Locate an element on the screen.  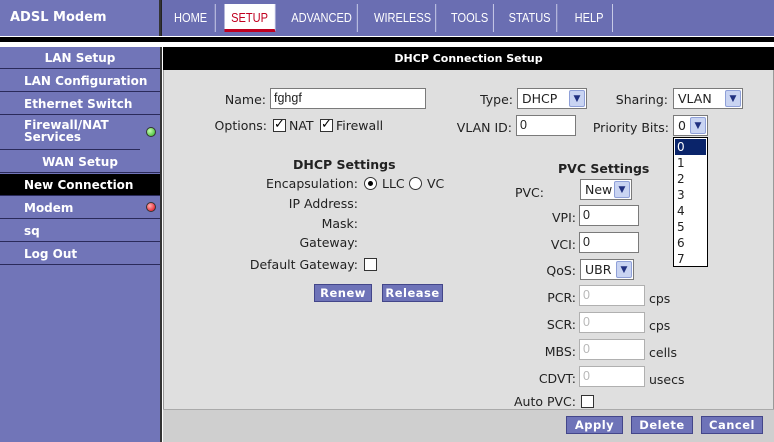
name-label: Name: is located at coordinates (245, 99).